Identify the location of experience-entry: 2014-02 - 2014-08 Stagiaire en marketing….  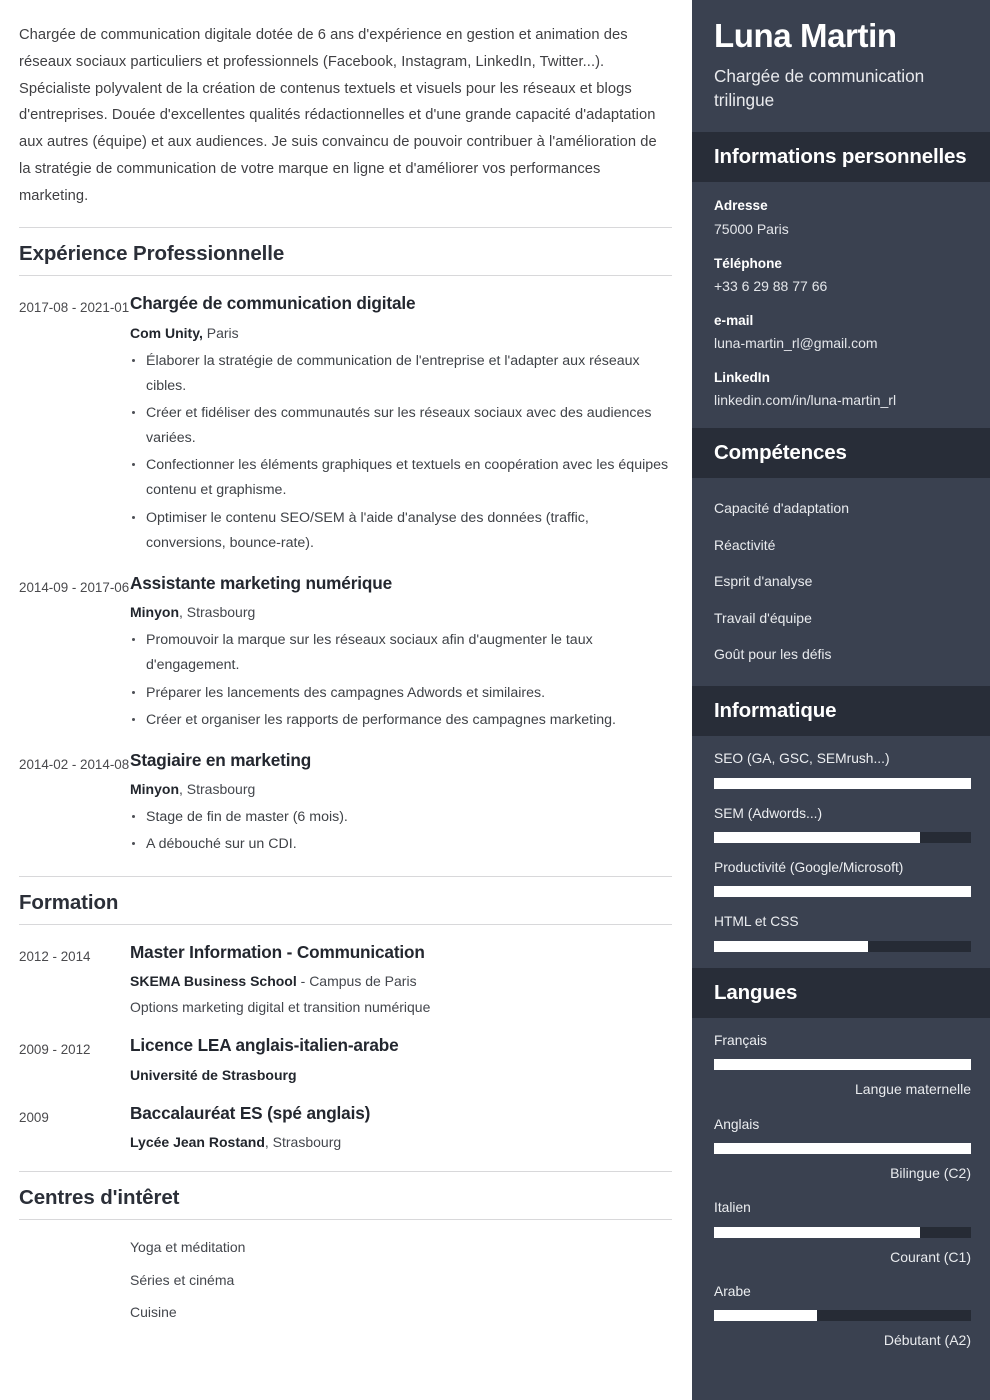
(345, 804).